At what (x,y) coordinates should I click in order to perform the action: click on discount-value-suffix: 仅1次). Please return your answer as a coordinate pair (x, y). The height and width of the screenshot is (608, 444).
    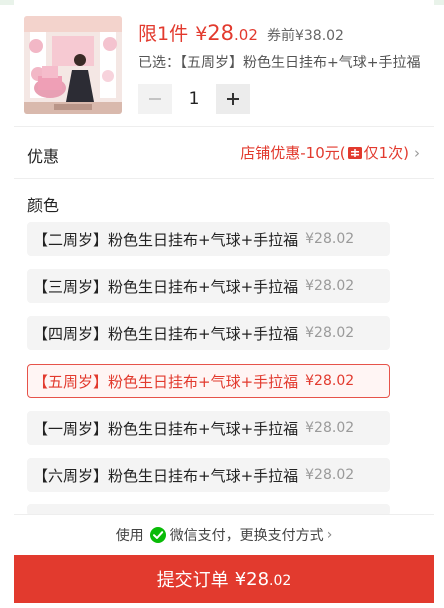
    Looking at the image, I should click on (386, 153).